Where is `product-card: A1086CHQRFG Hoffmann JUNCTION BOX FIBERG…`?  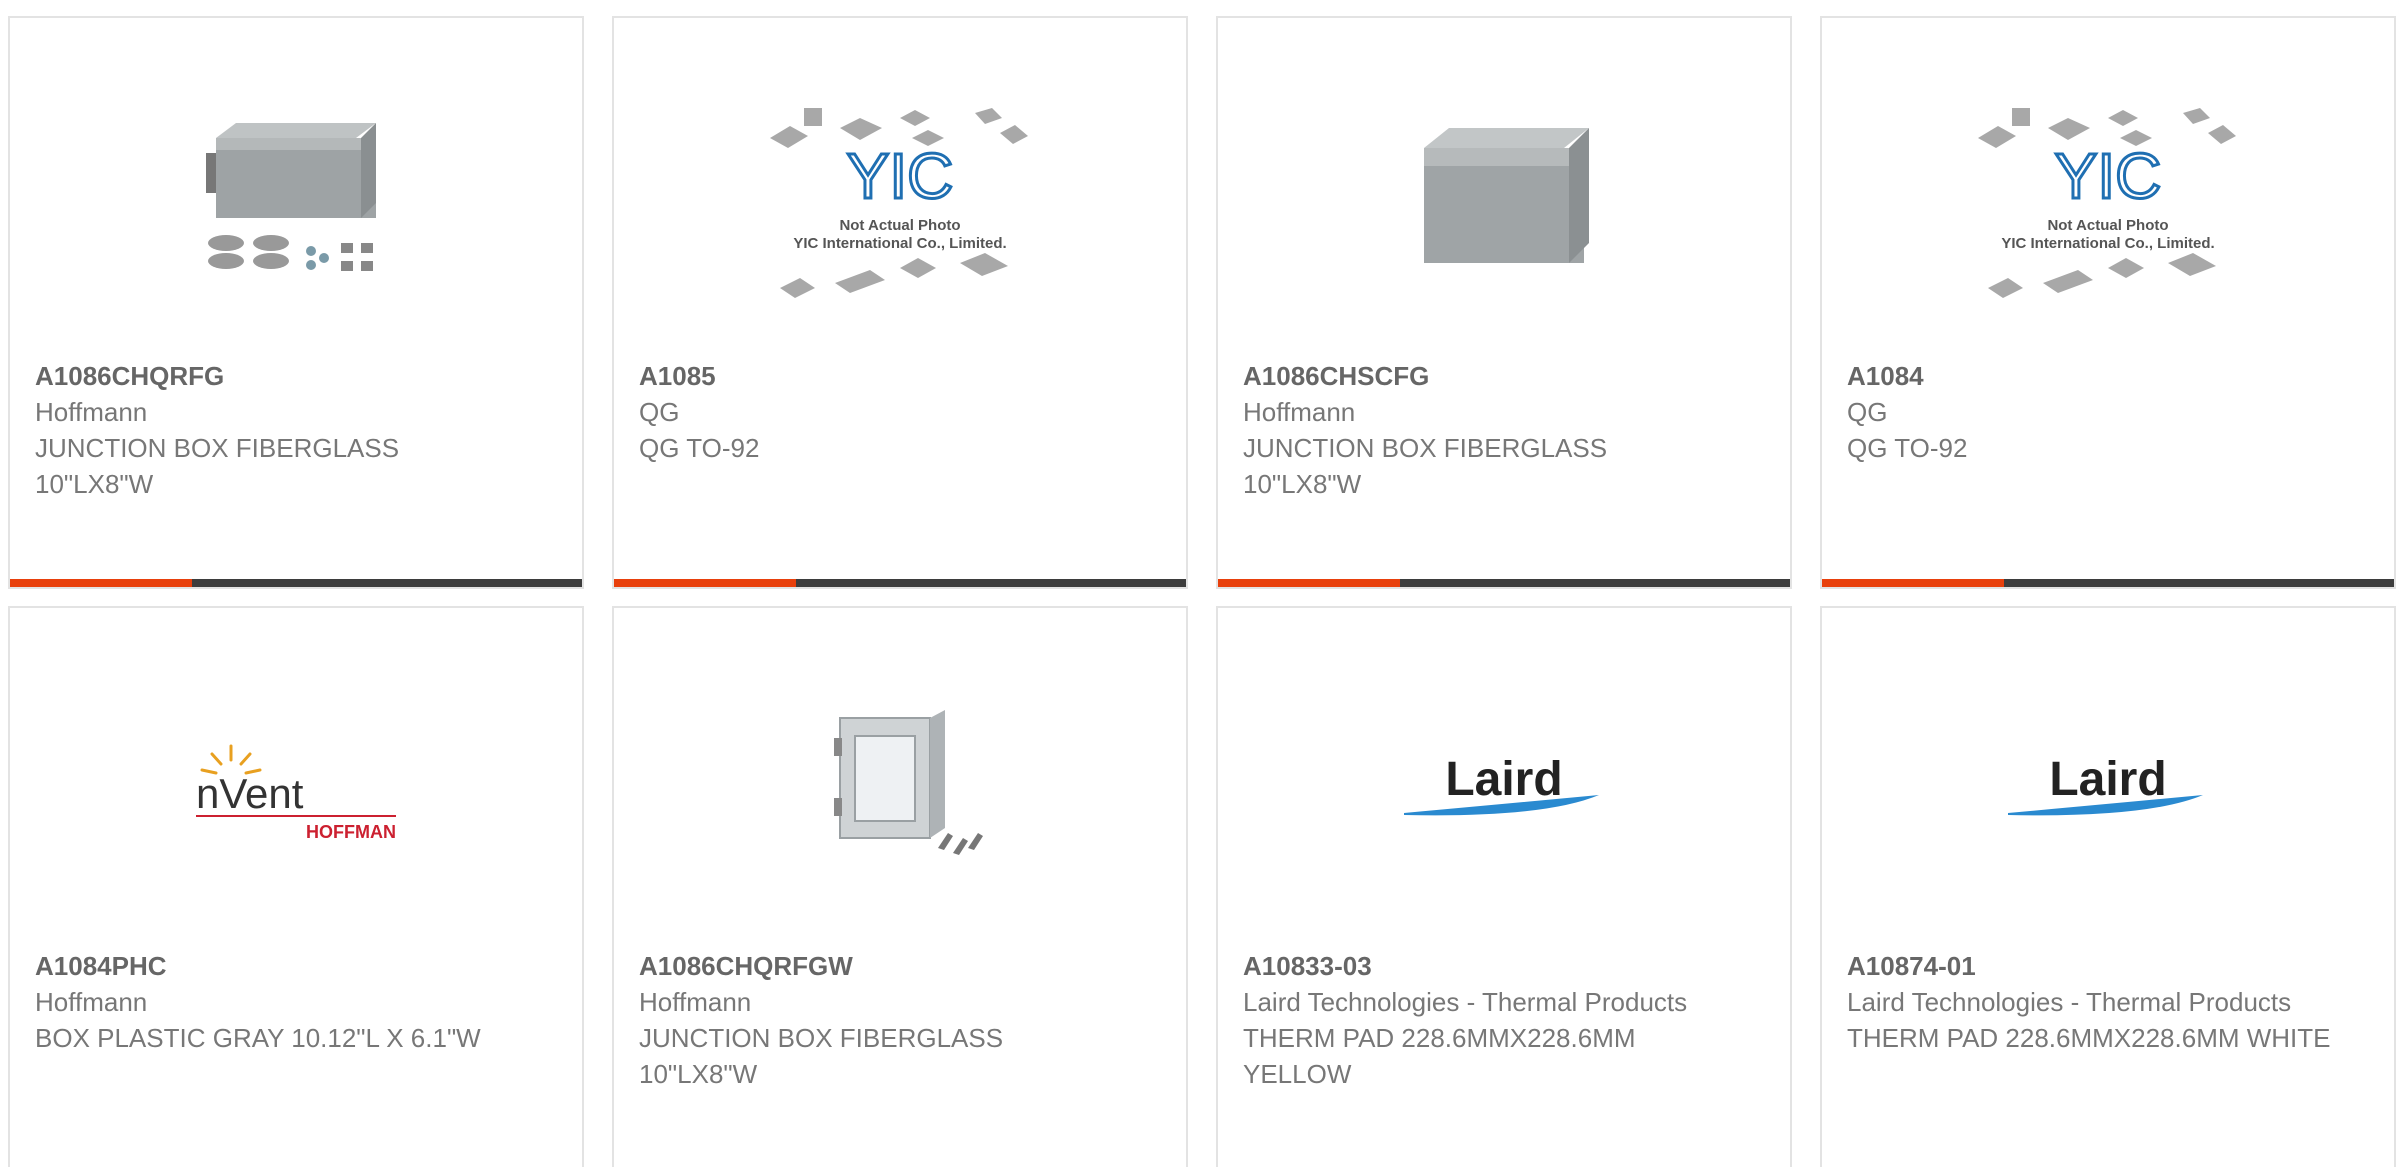
product-card: A1086CHQRFG Hoffmann JUNCTION BOX FIBERG… is located at coordinates (296, 302).